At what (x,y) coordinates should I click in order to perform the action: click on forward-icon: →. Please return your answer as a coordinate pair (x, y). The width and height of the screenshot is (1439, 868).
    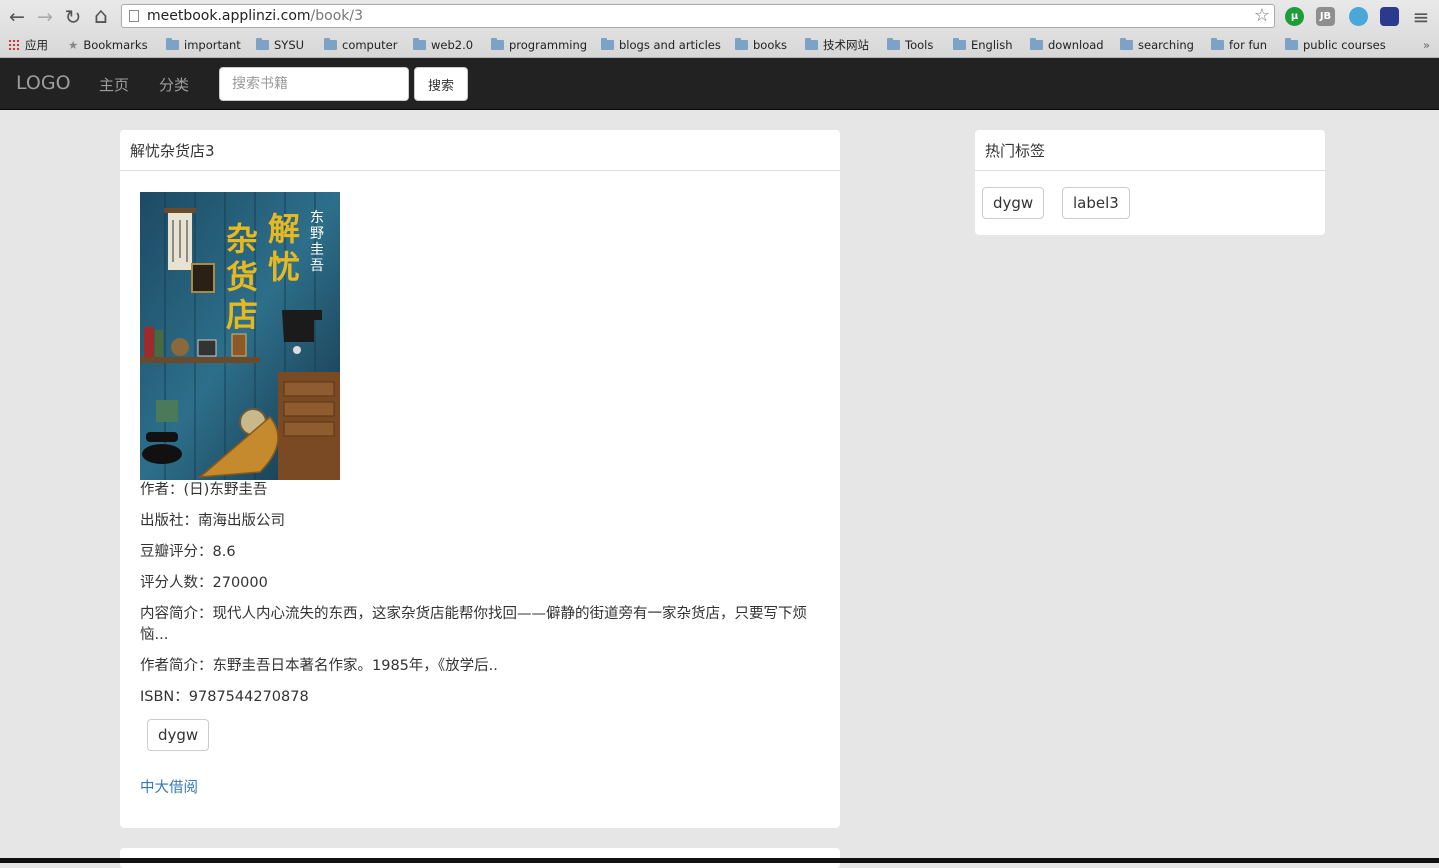
    Looking at the image, I should click on (45, 17).